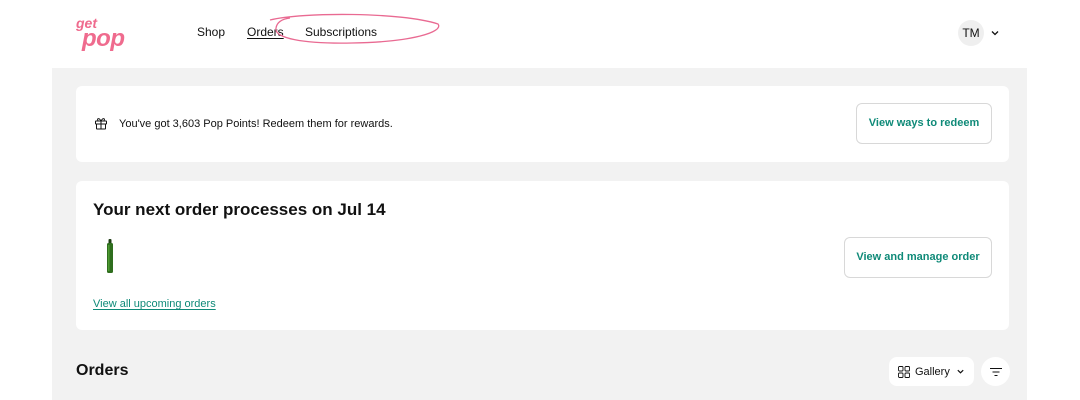  I want to click on view-and-manage-order-button: View and manage order, so click(918, 257).